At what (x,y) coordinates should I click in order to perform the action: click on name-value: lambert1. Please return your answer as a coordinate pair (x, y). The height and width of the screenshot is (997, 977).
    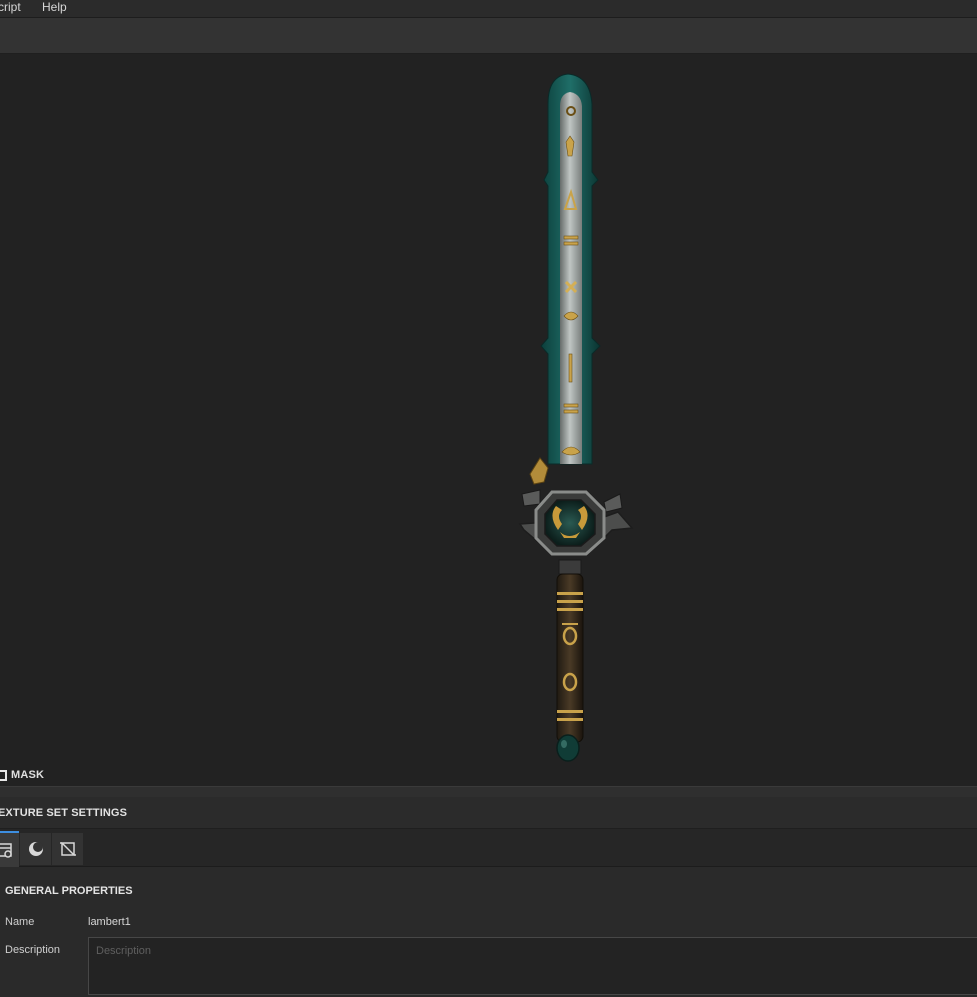
    Looking at the image, I should click on (109, 922).